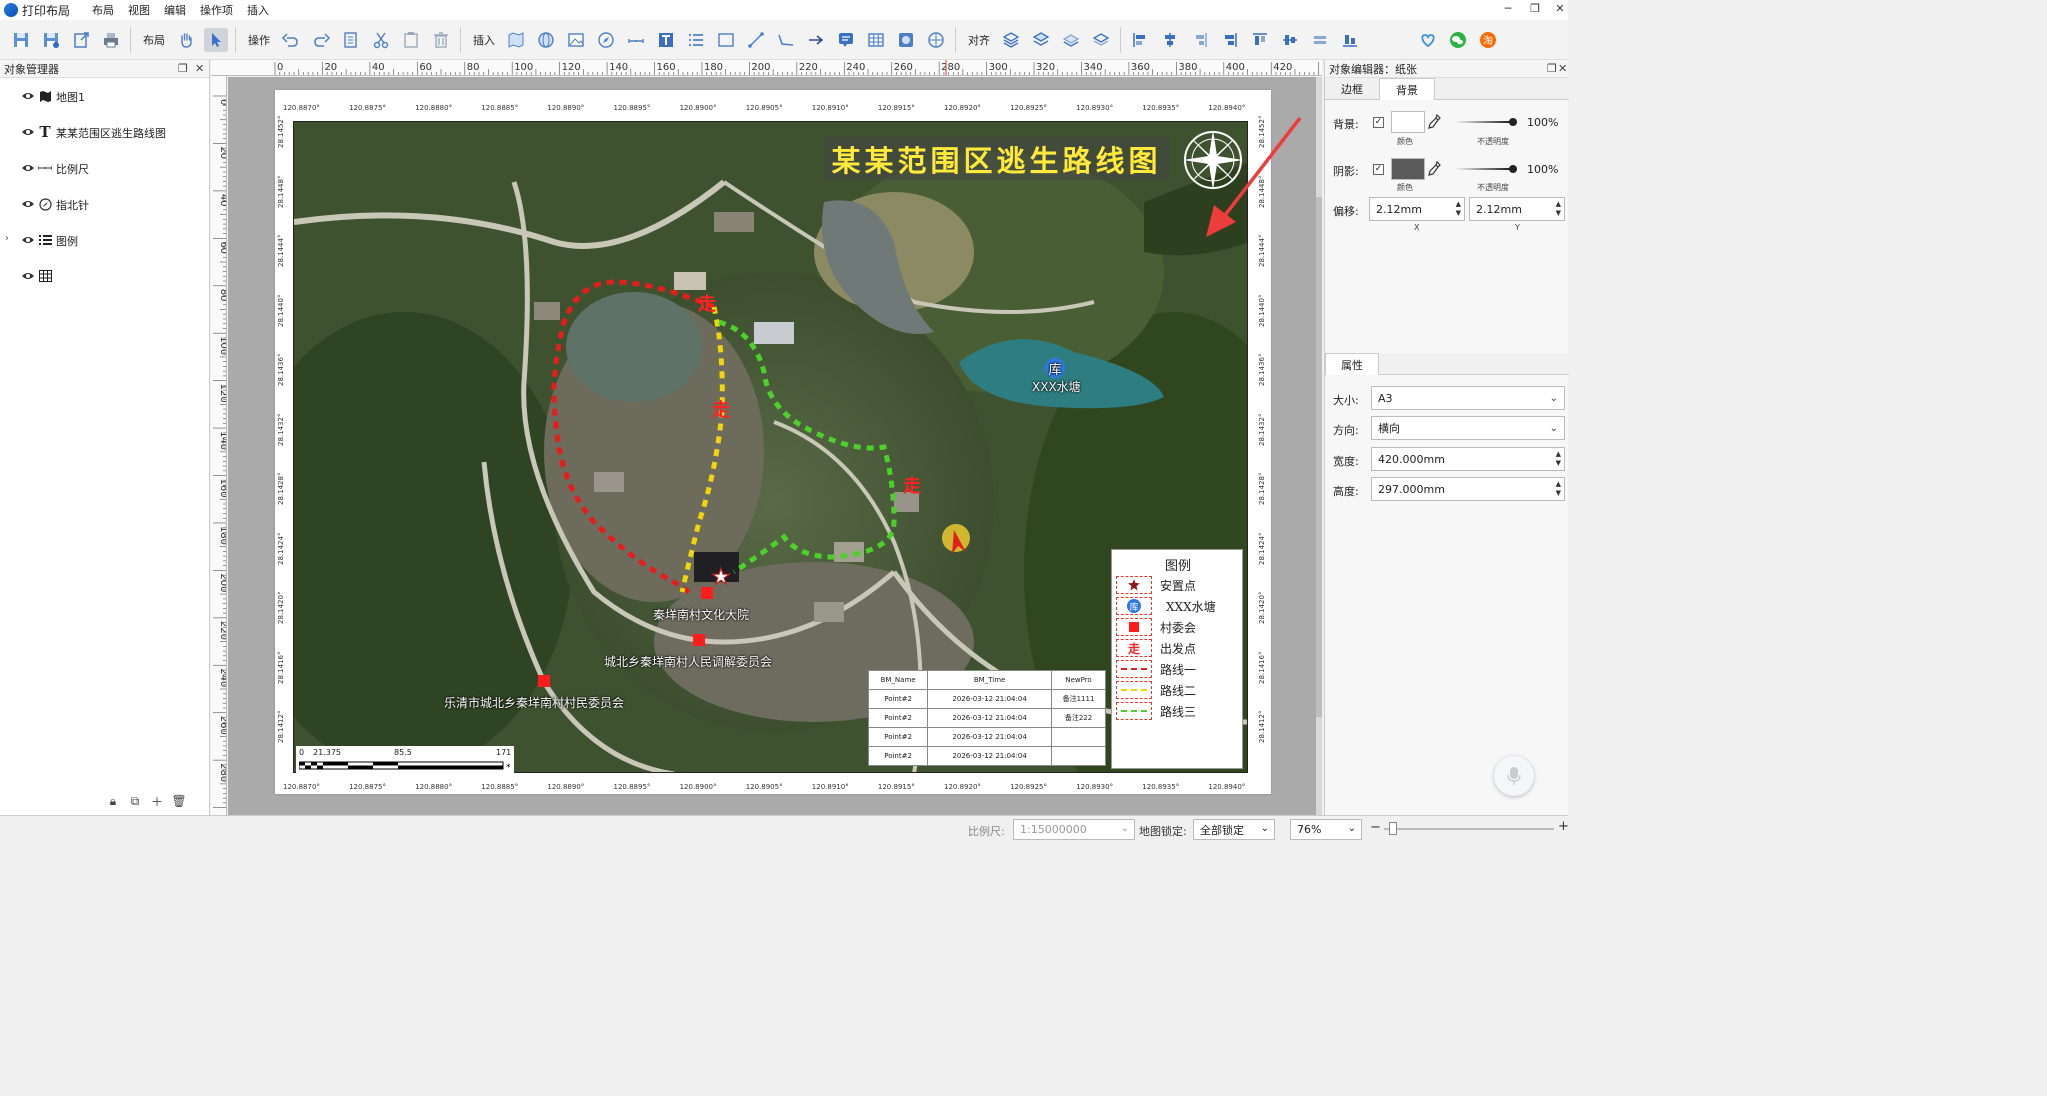 This screenshot has width=2047, height=1096. I want to click on tree-item-label: 图例, so click(67, 241).